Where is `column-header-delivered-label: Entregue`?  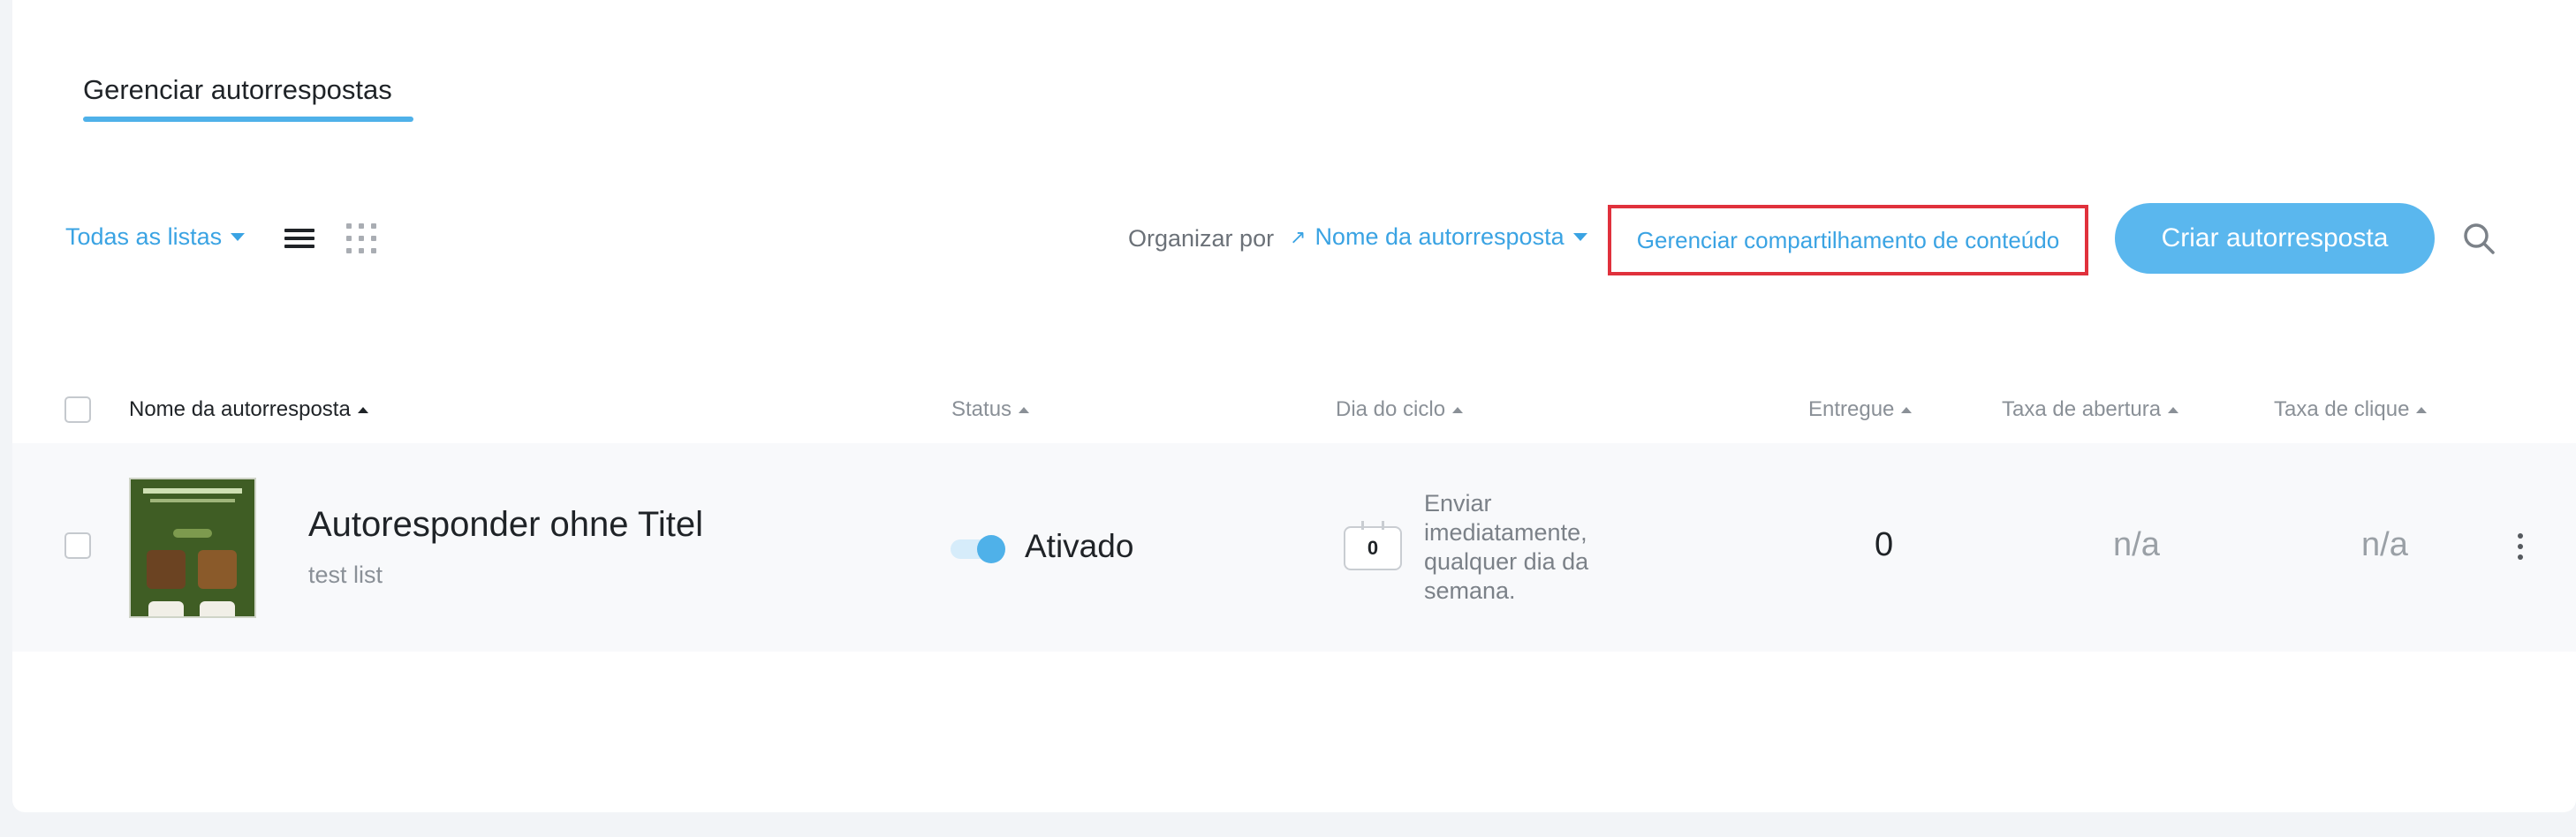 column-header-delivered-label: Entregue is located at coordinates (1851, 409).